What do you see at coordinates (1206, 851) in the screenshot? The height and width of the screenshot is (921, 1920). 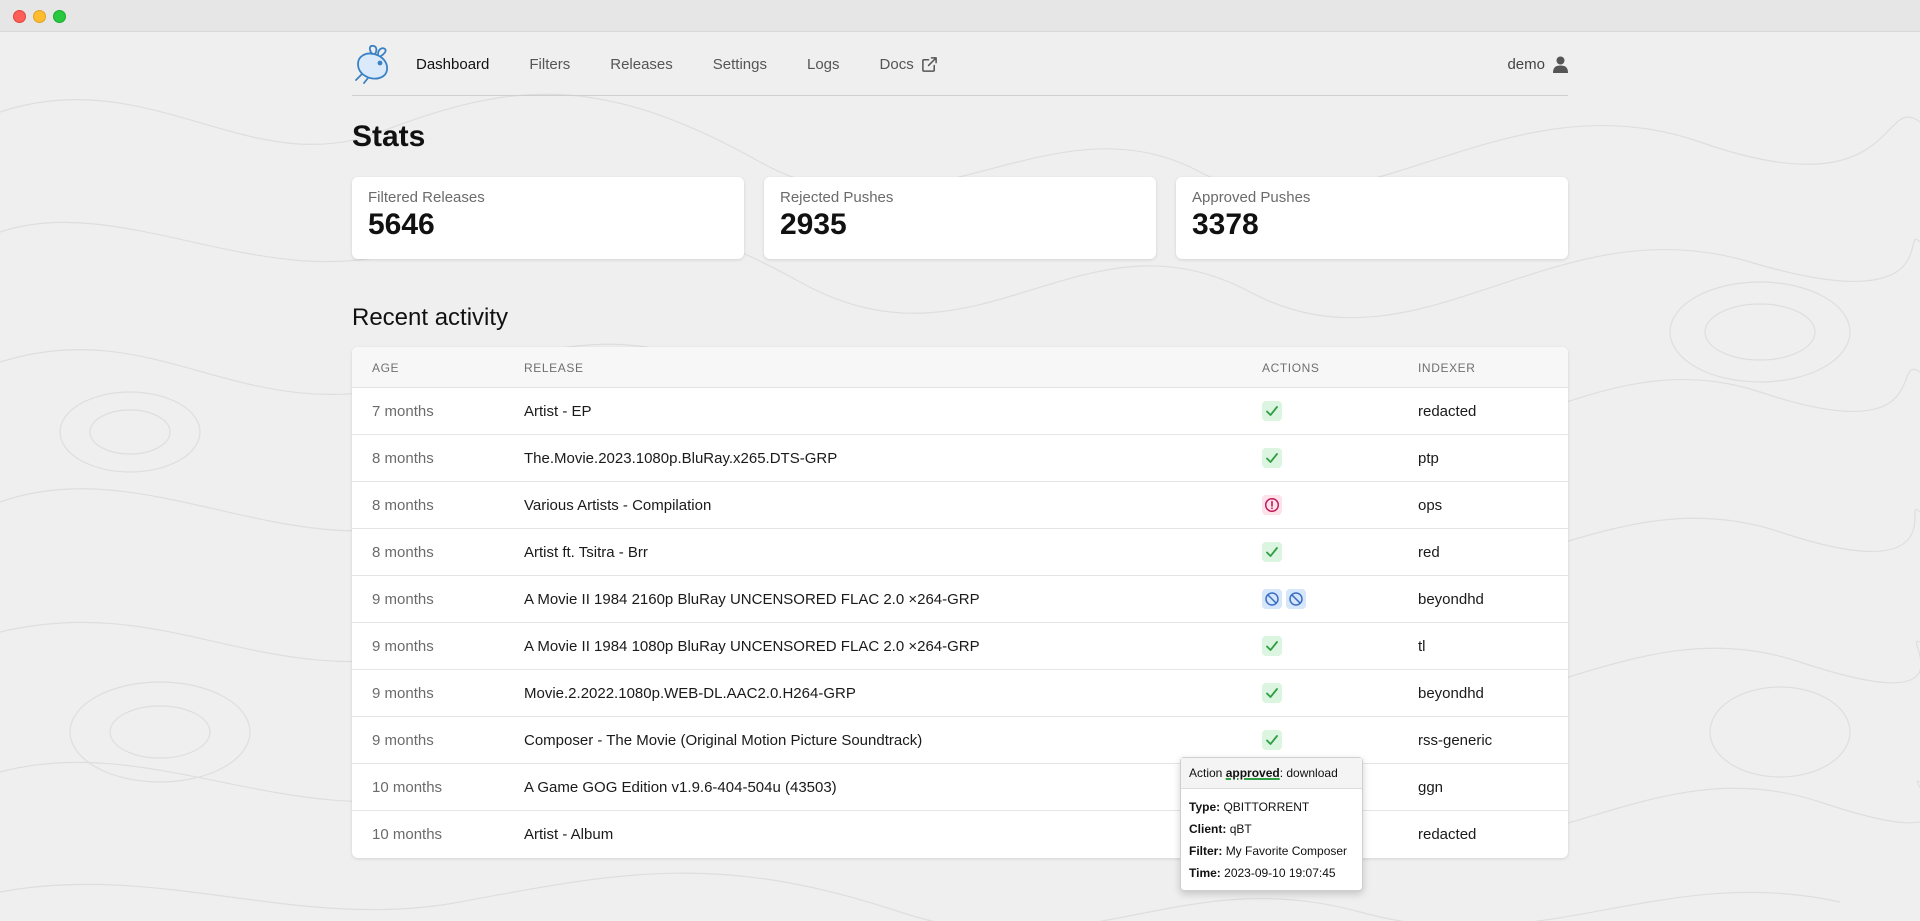 I see `tooltip-filter-label: Filter:` at bounding box center [1206, 851].